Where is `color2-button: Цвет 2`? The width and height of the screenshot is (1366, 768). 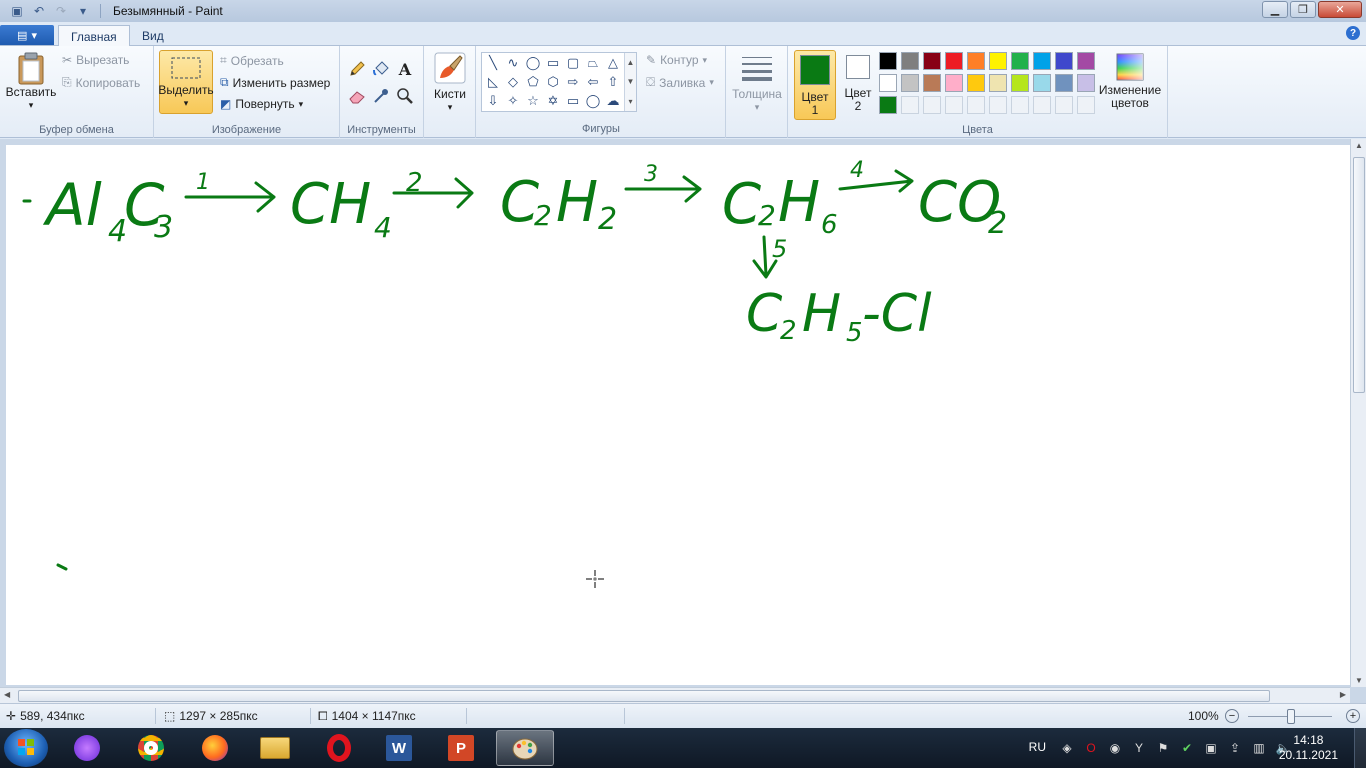
color2-button: Цвет 2 is located at coordinates (858, 84).